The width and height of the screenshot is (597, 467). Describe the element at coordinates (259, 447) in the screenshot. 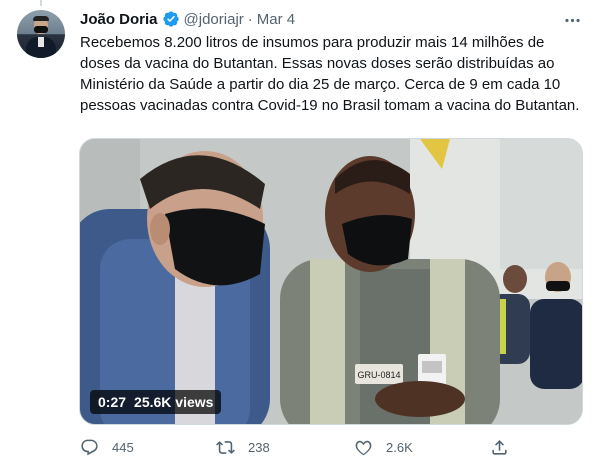

I see `retweet-count: 238` at that location.